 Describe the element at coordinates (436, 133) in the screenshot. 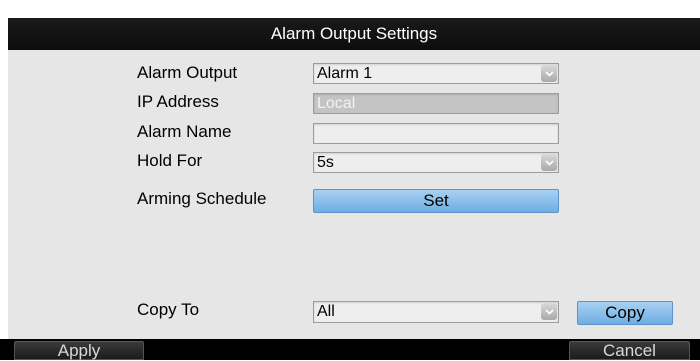

I see `alarm-name-input` at that location.